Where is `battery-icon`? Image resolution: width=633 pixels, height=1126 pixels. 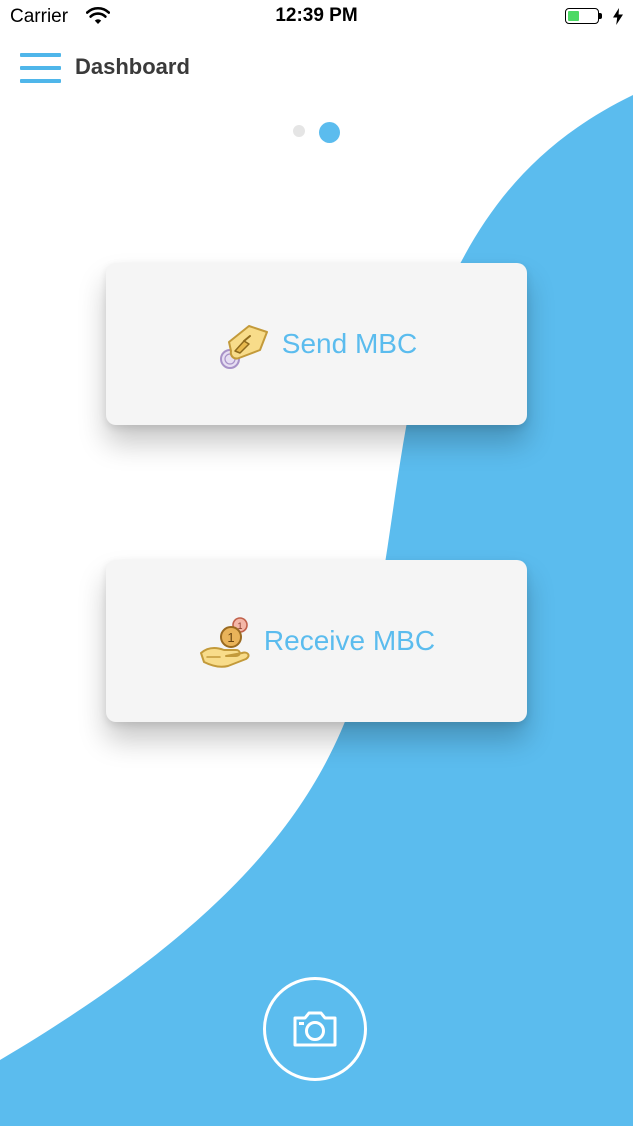 battery-icon is located at coordinates (586, 17).